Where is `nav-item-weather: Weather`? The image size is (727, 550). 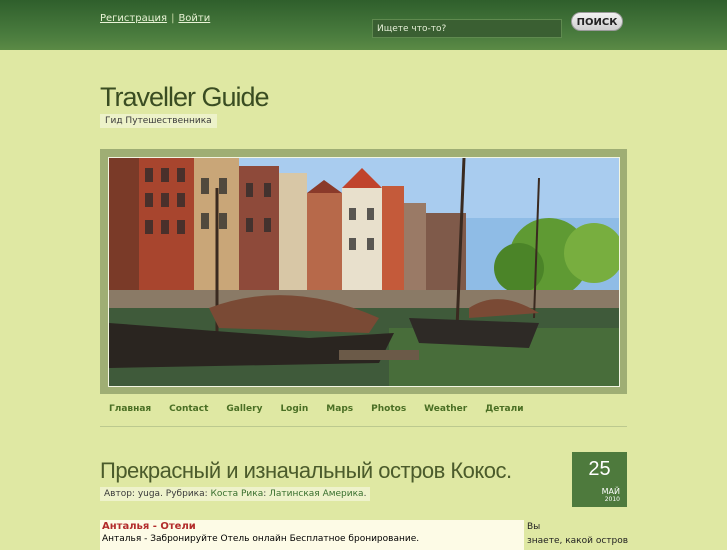
nav-item-weather: Weather is located at coordinates (445, 409).